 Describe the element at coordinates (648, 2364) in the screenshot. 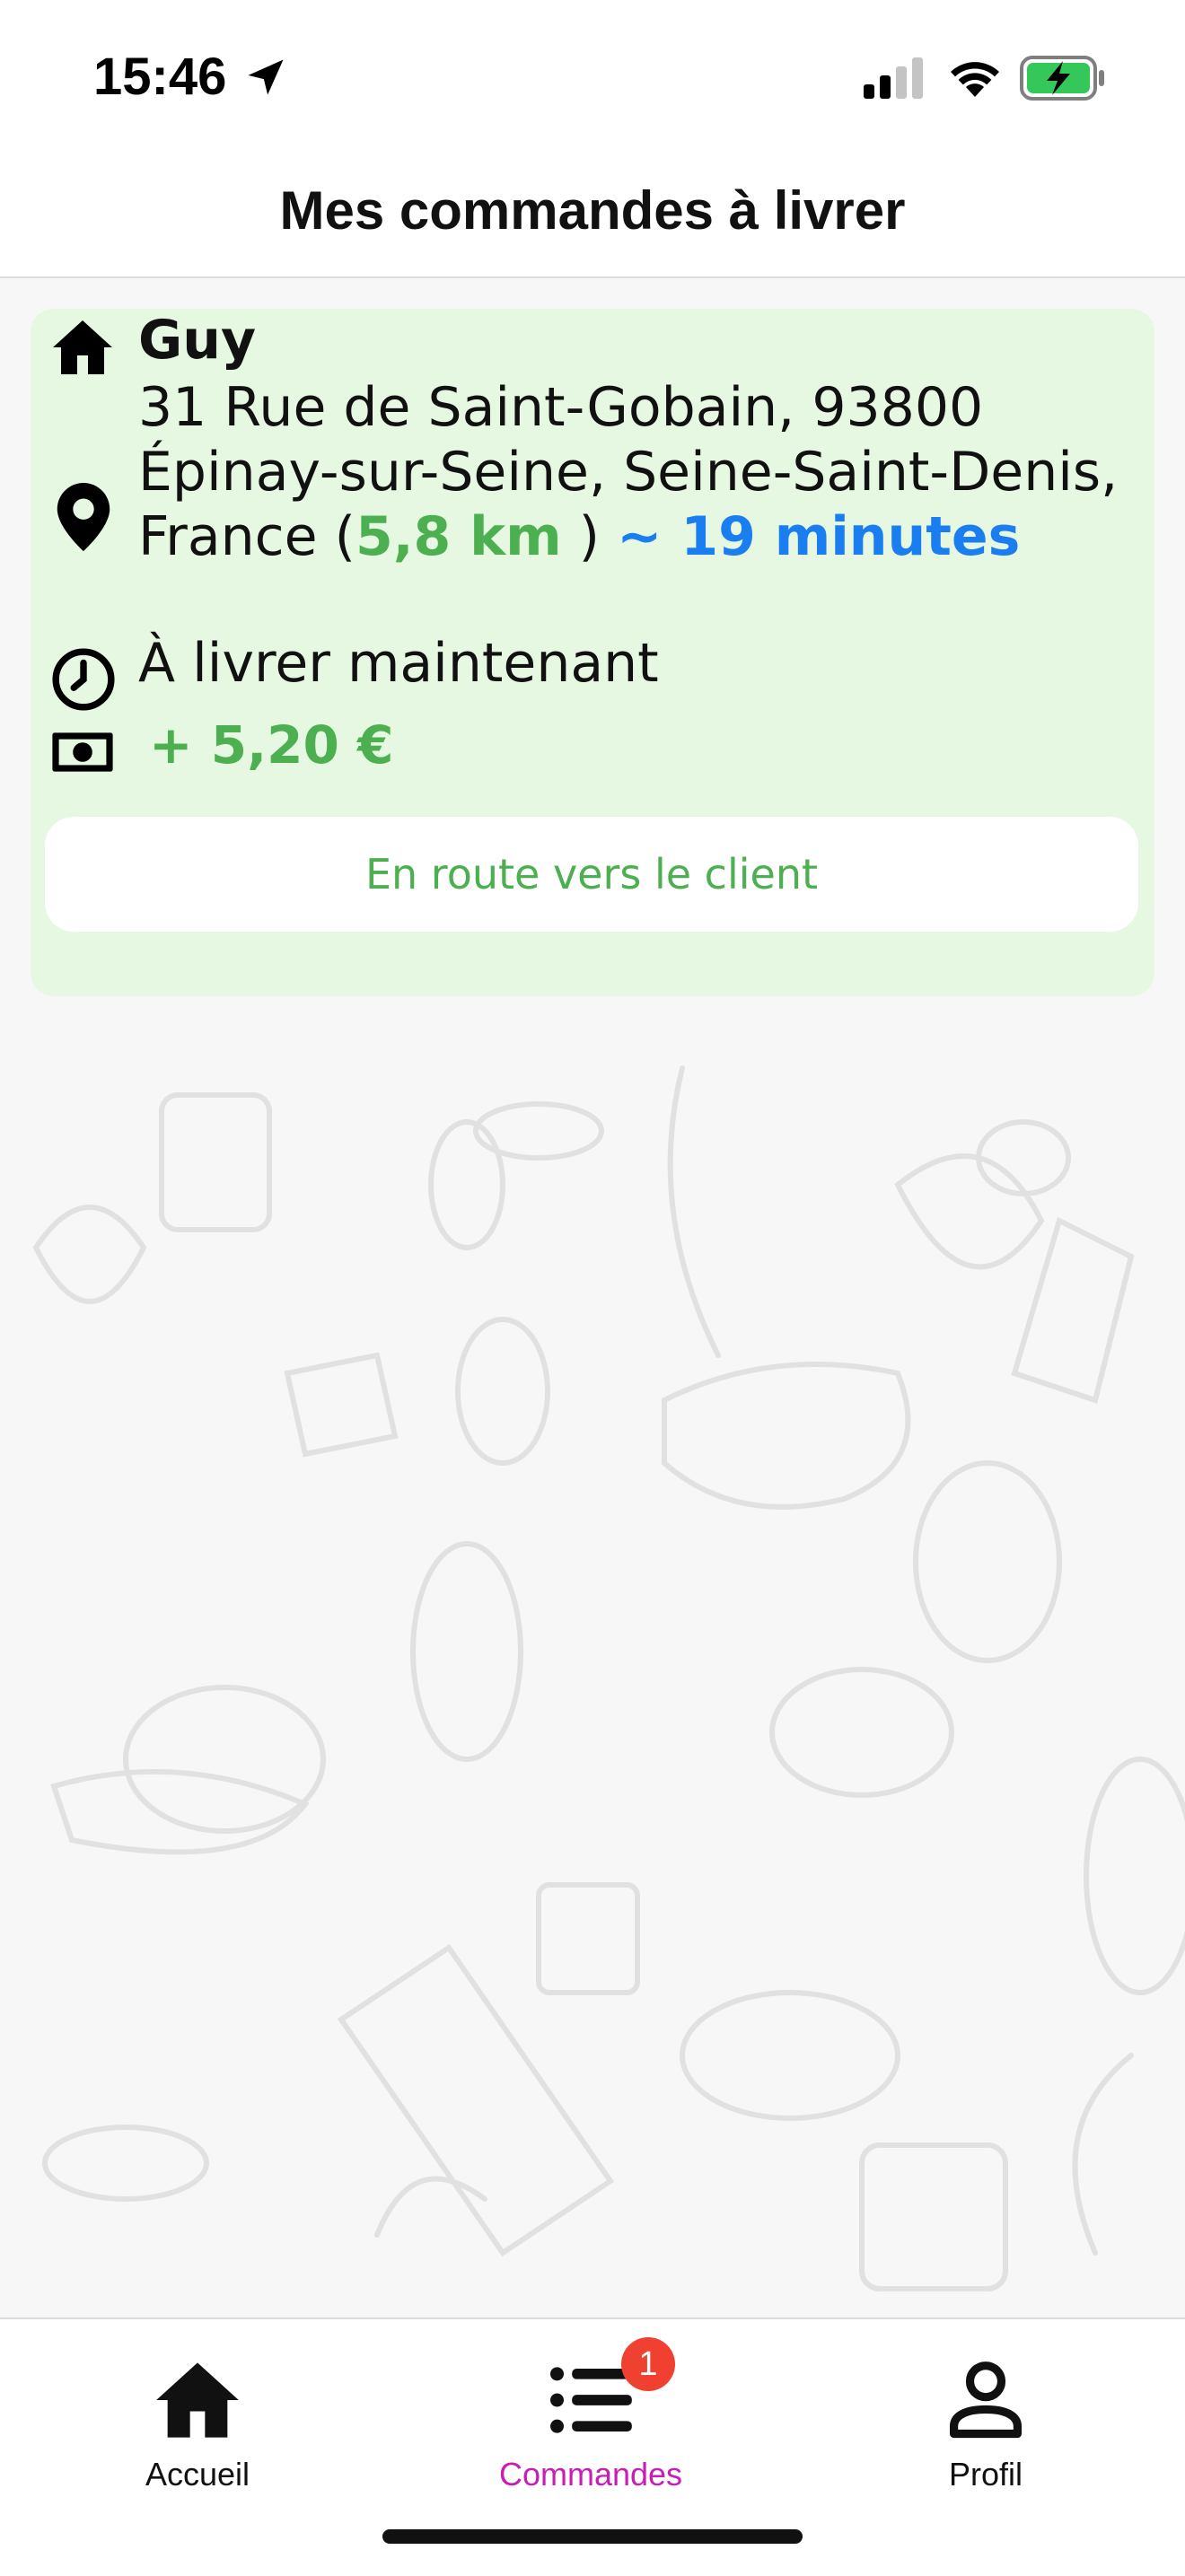

I see `notification-badge: 1` at that location.